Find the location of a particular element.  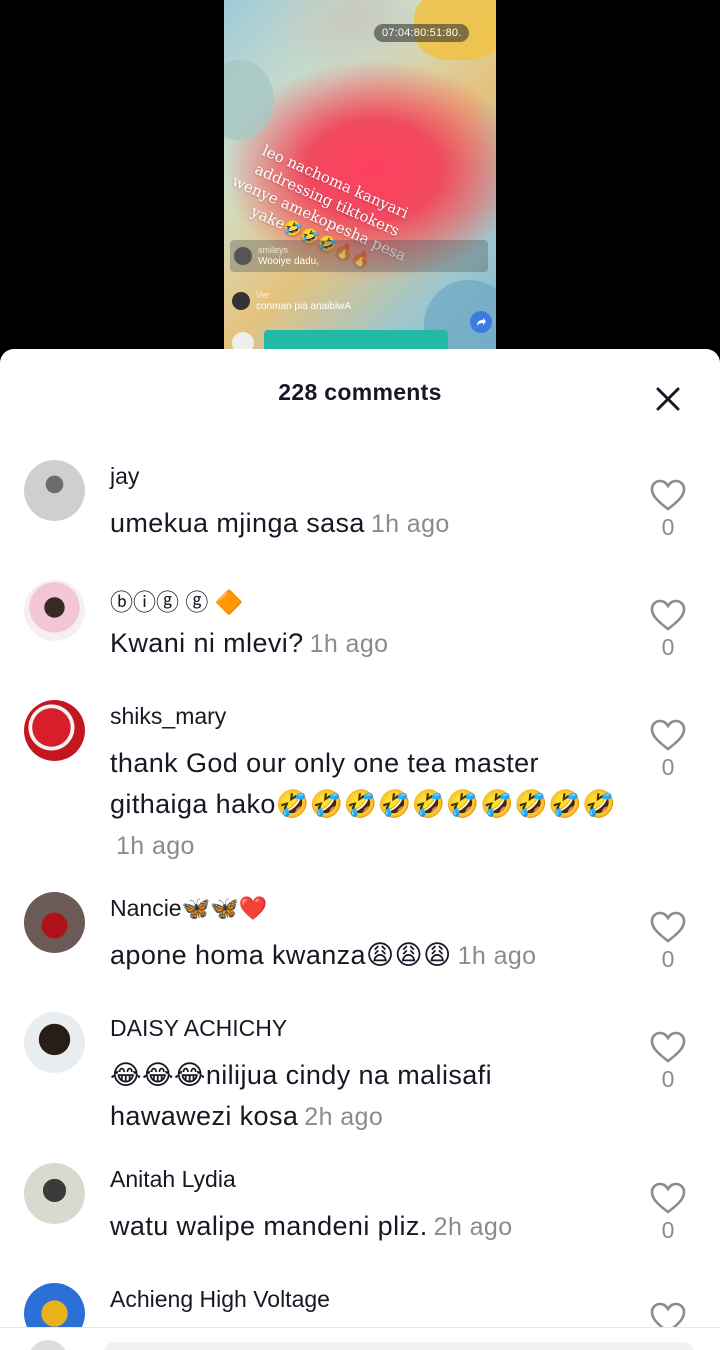

comment-username: jay is located at coordinates (124, 476).